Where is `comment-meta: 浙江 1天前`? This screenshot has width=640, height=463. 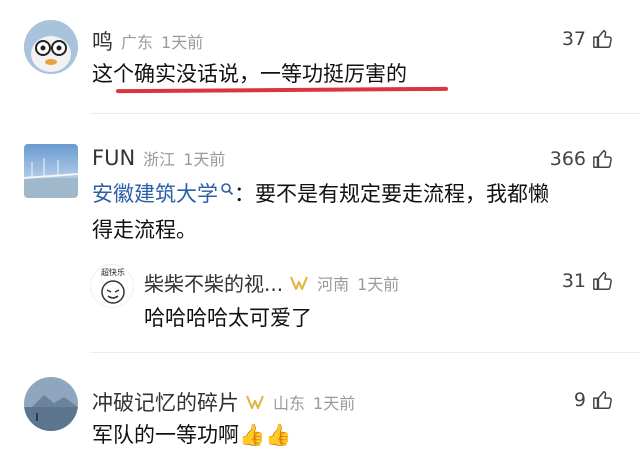
comment-meta: 浙江 1天前 is located at coordinates (184, 158).